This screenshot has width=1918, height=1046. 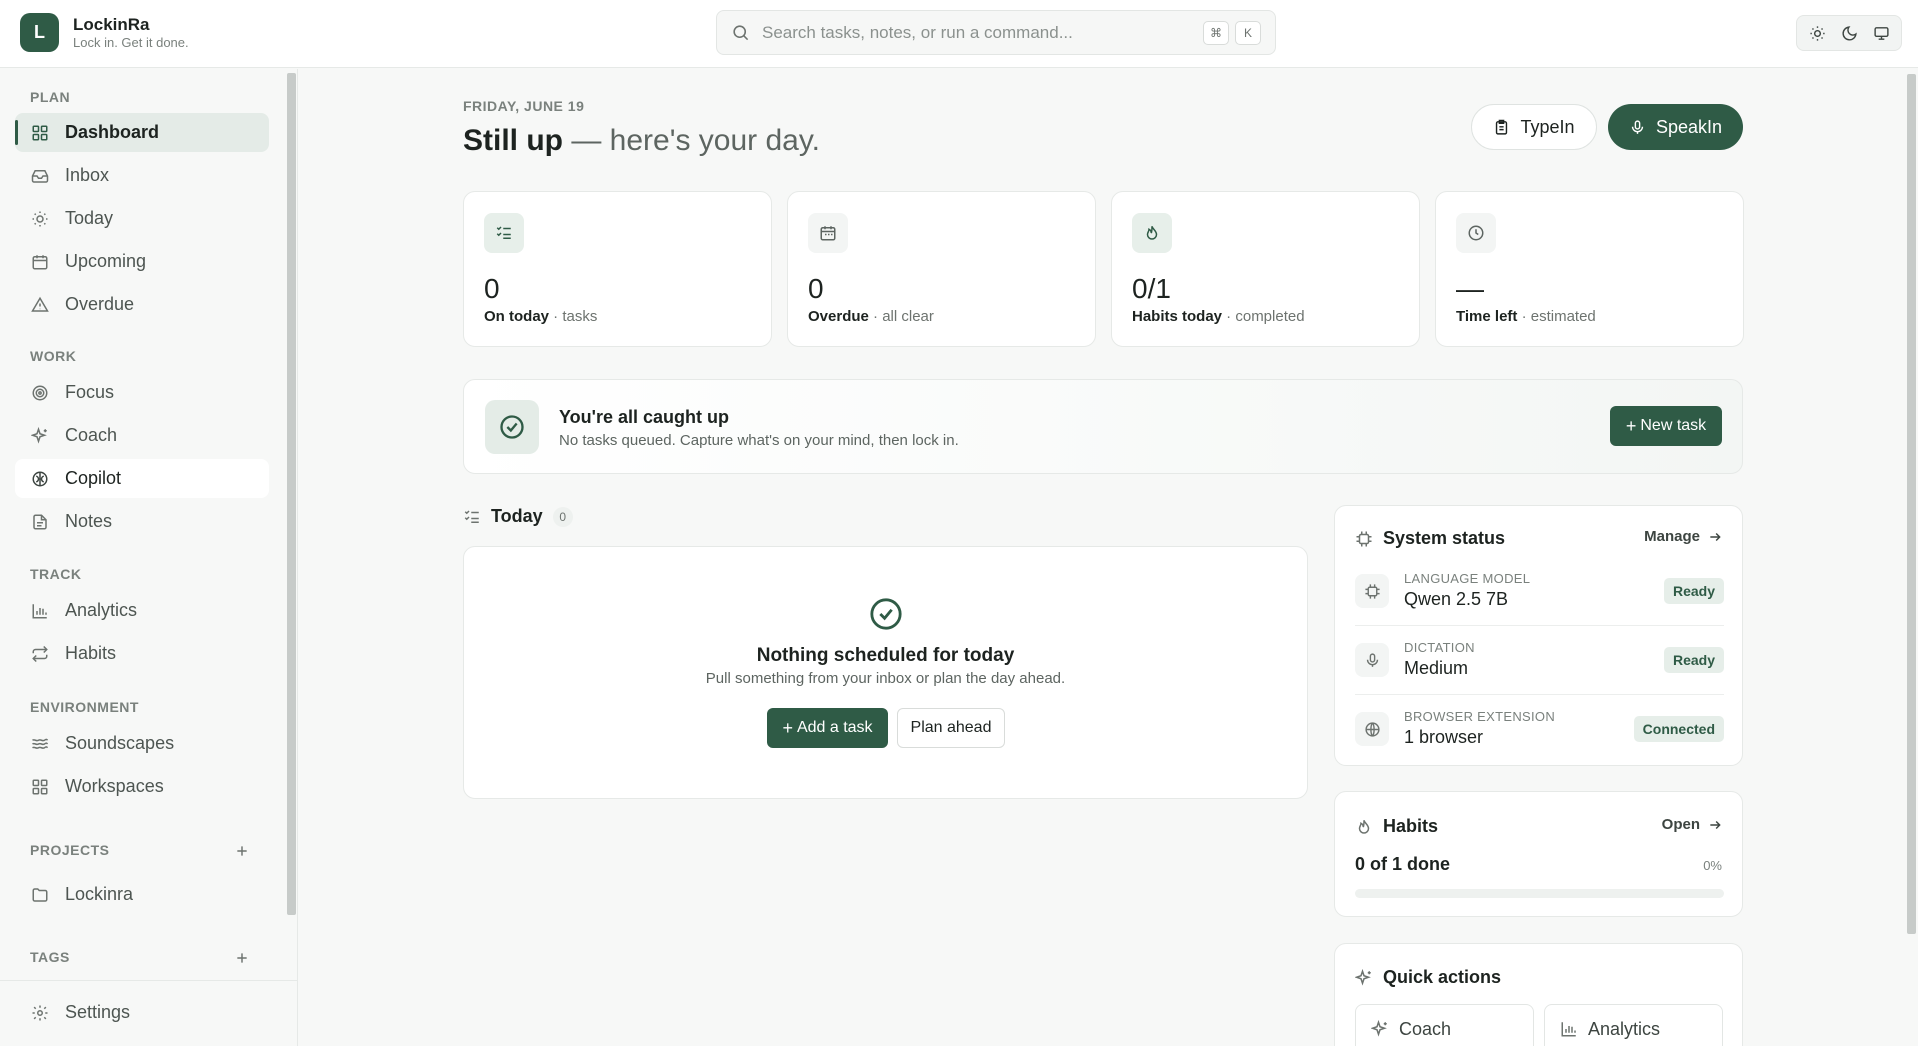 I want to click on today-title: Today, so click(x=517, y=516).